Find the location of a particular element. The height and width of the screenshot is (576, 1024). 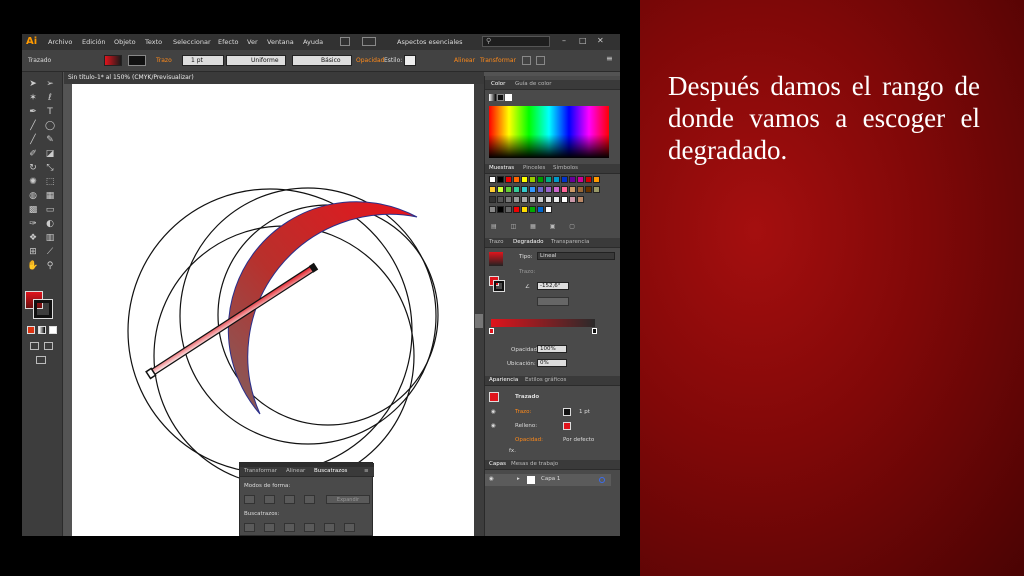

brush-select: Básico is located at coordinates (322, 60).